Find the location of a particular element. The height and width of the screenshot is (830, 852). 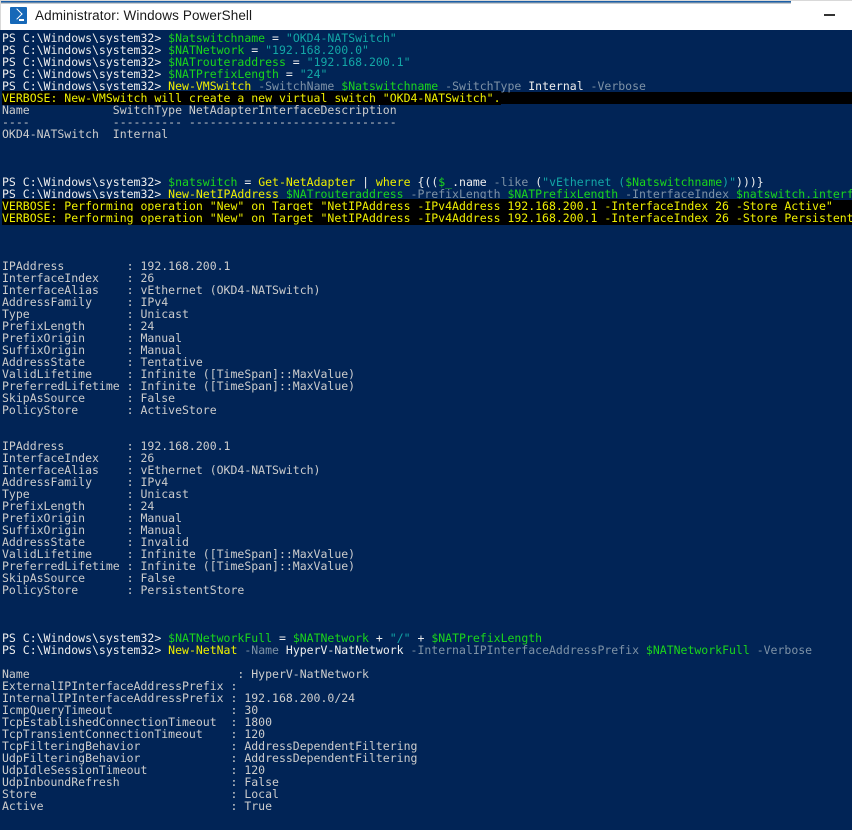

titlebar-accent-stripe is located at coordinates (396, 2).